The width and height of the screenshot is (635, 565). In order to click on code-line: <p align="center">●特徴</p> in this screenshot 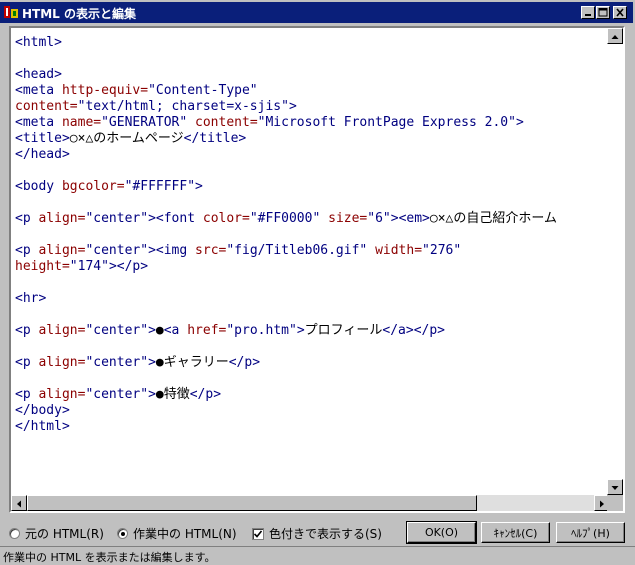, I will do `click(286, 395)`.